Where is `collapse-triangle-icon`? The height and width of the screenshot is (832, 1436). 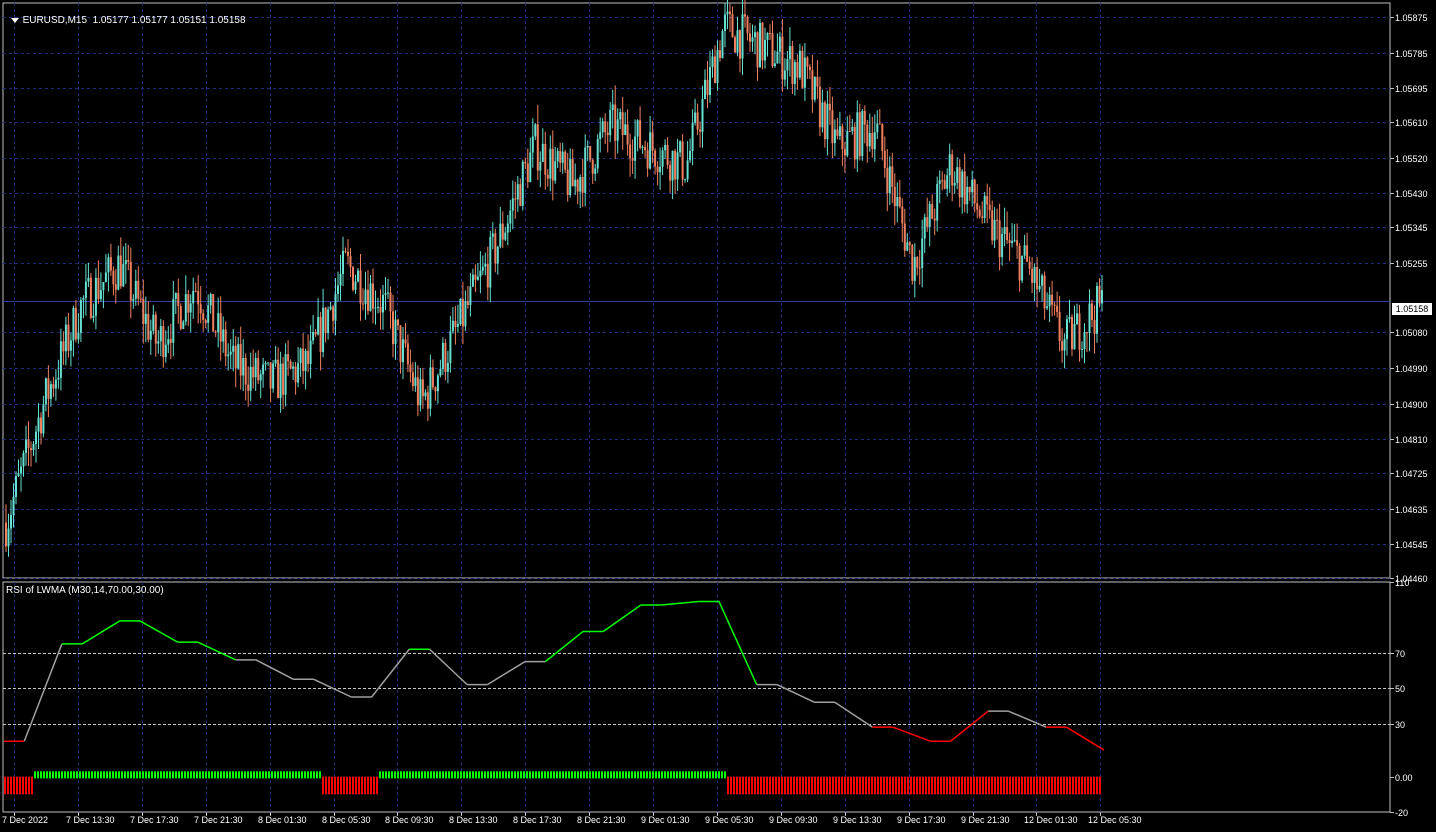 collapse-triangle-icon is located at coordinates (14, 20).